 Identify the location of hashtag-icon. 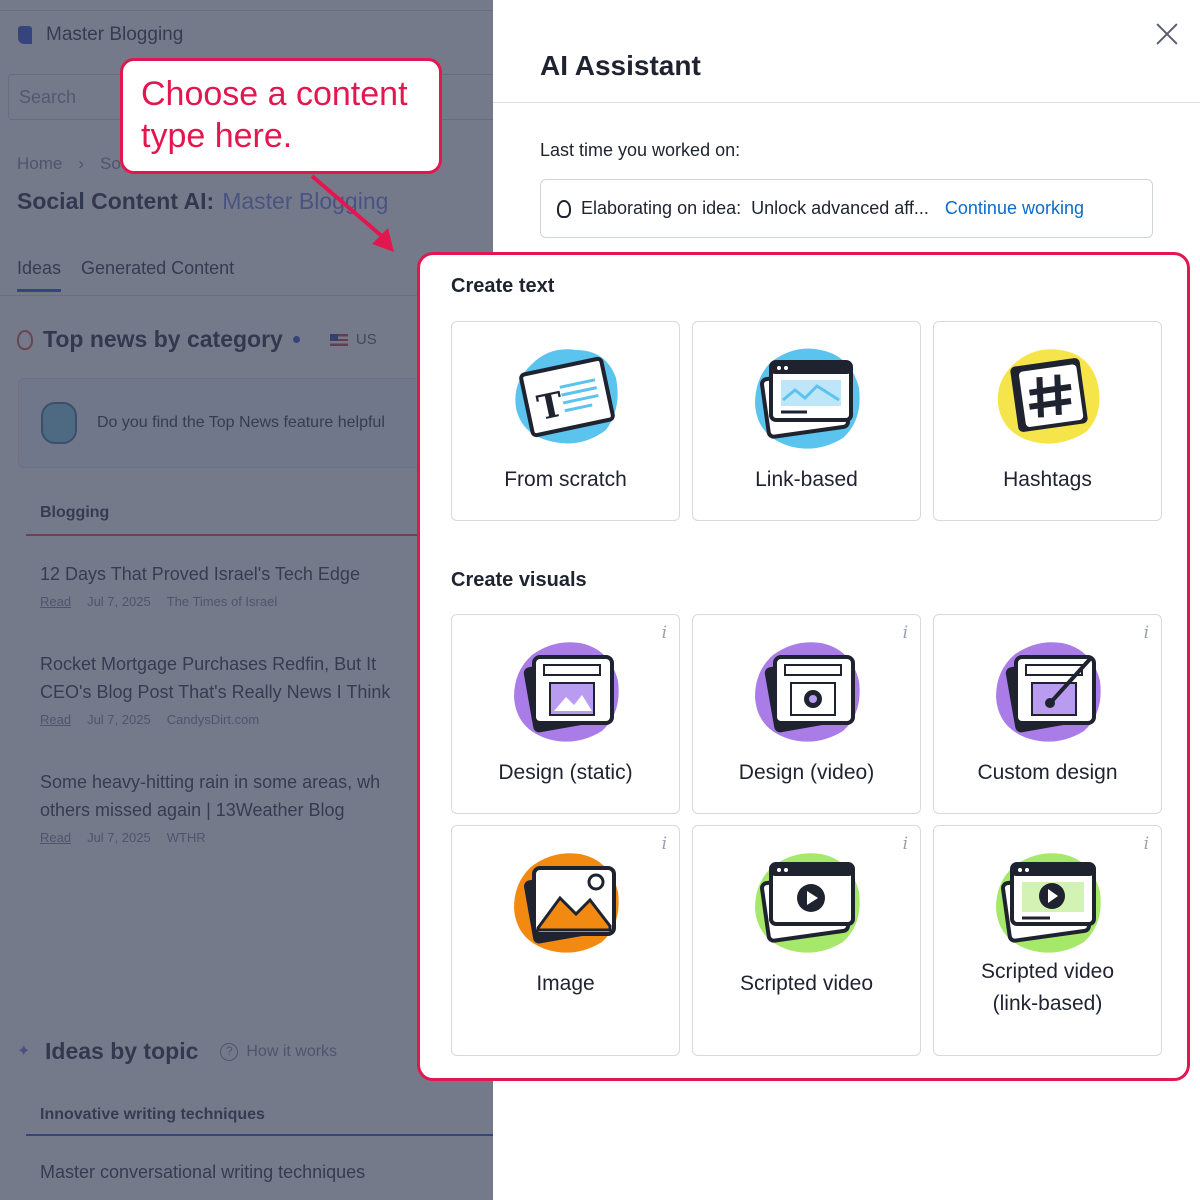
(1048, 396).